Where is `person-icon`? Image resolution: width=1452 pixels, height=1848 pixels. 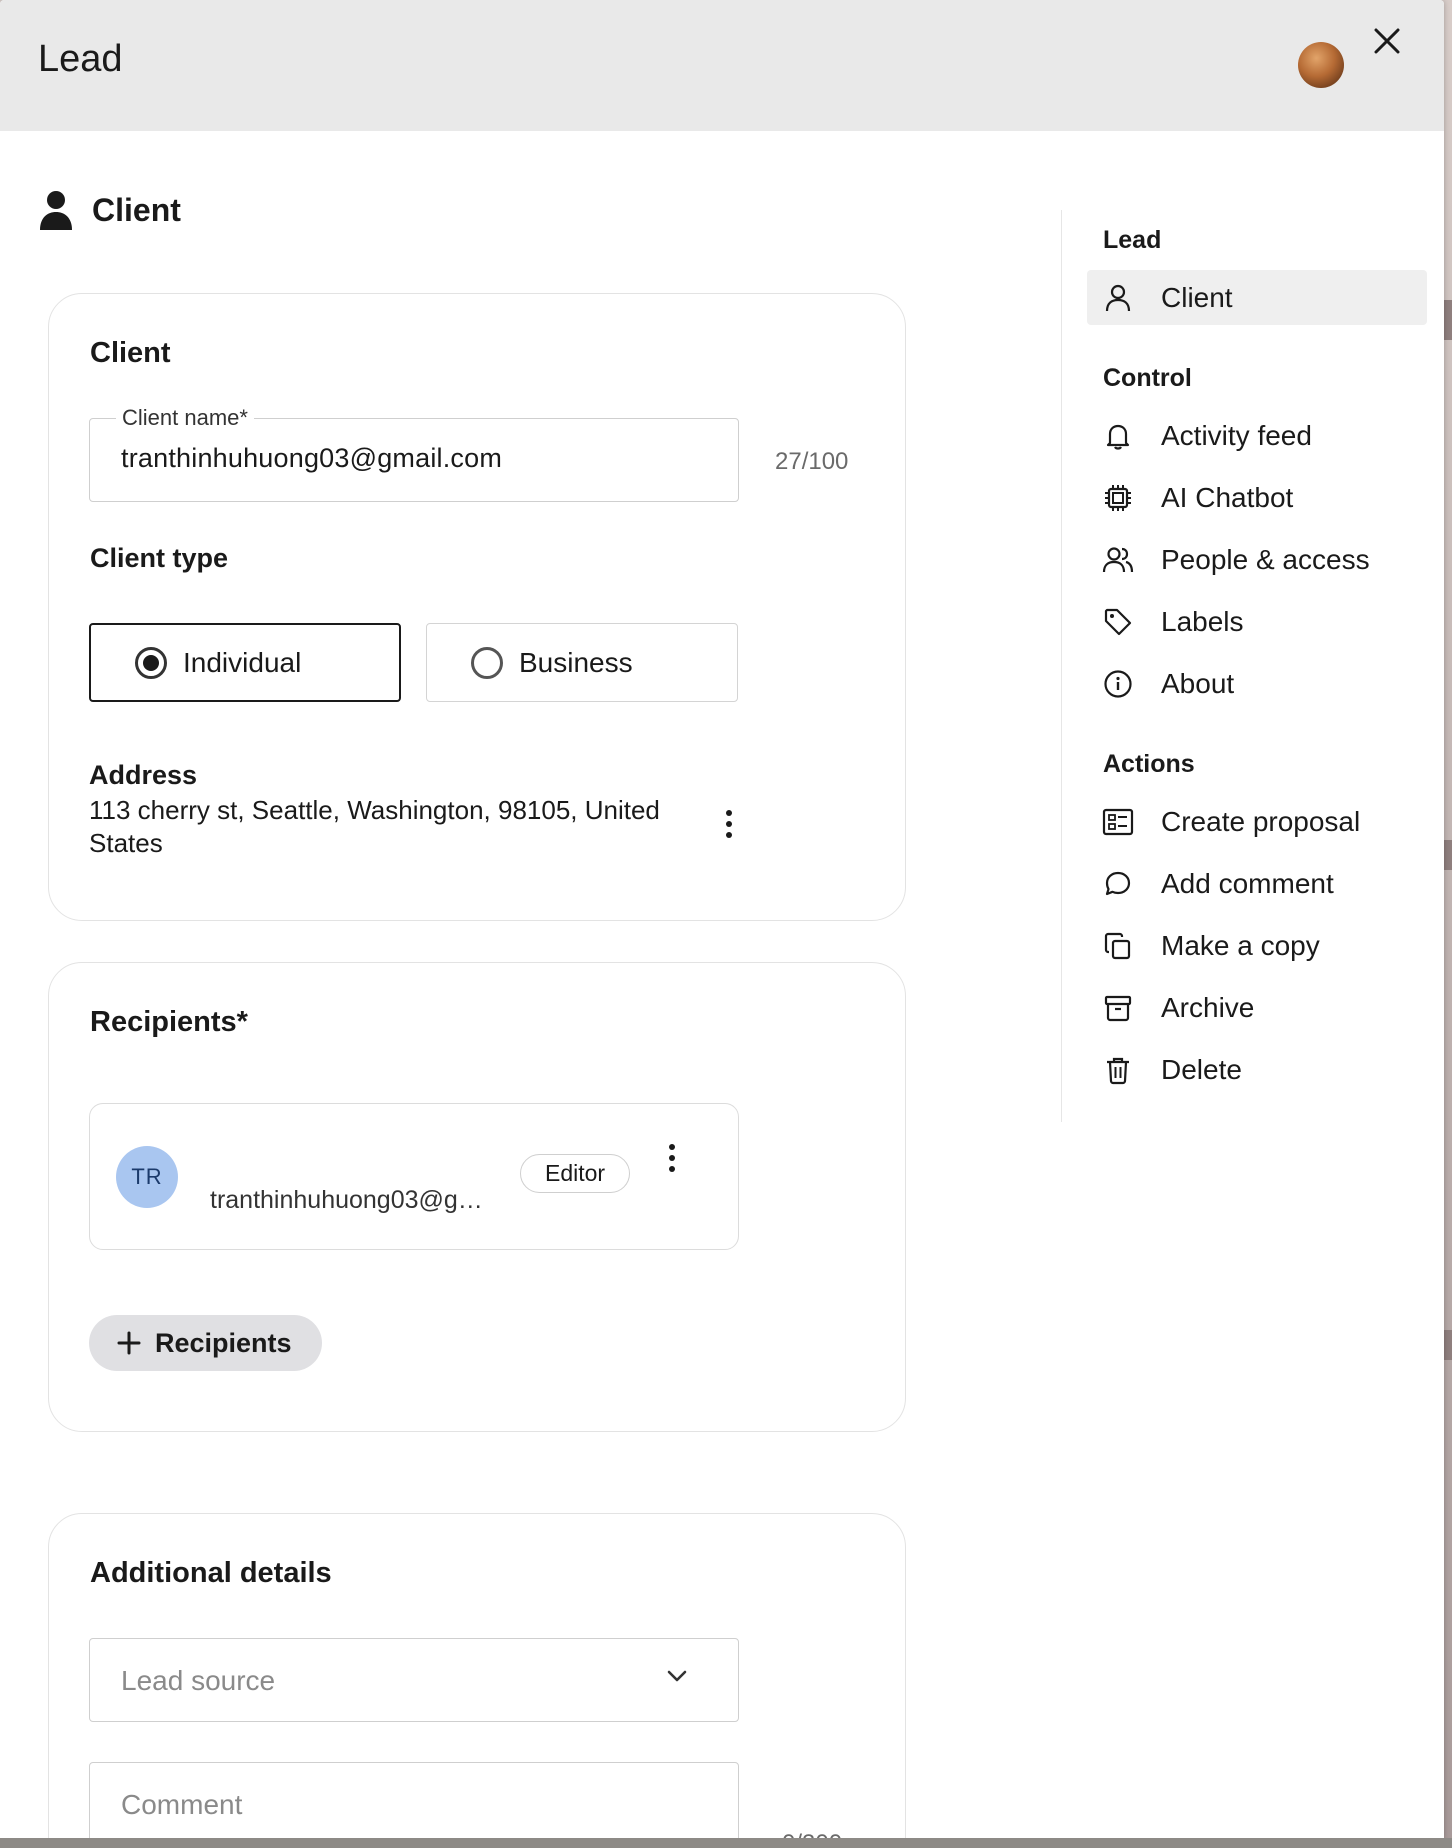
person-icon is located at coordinates (56, 210).